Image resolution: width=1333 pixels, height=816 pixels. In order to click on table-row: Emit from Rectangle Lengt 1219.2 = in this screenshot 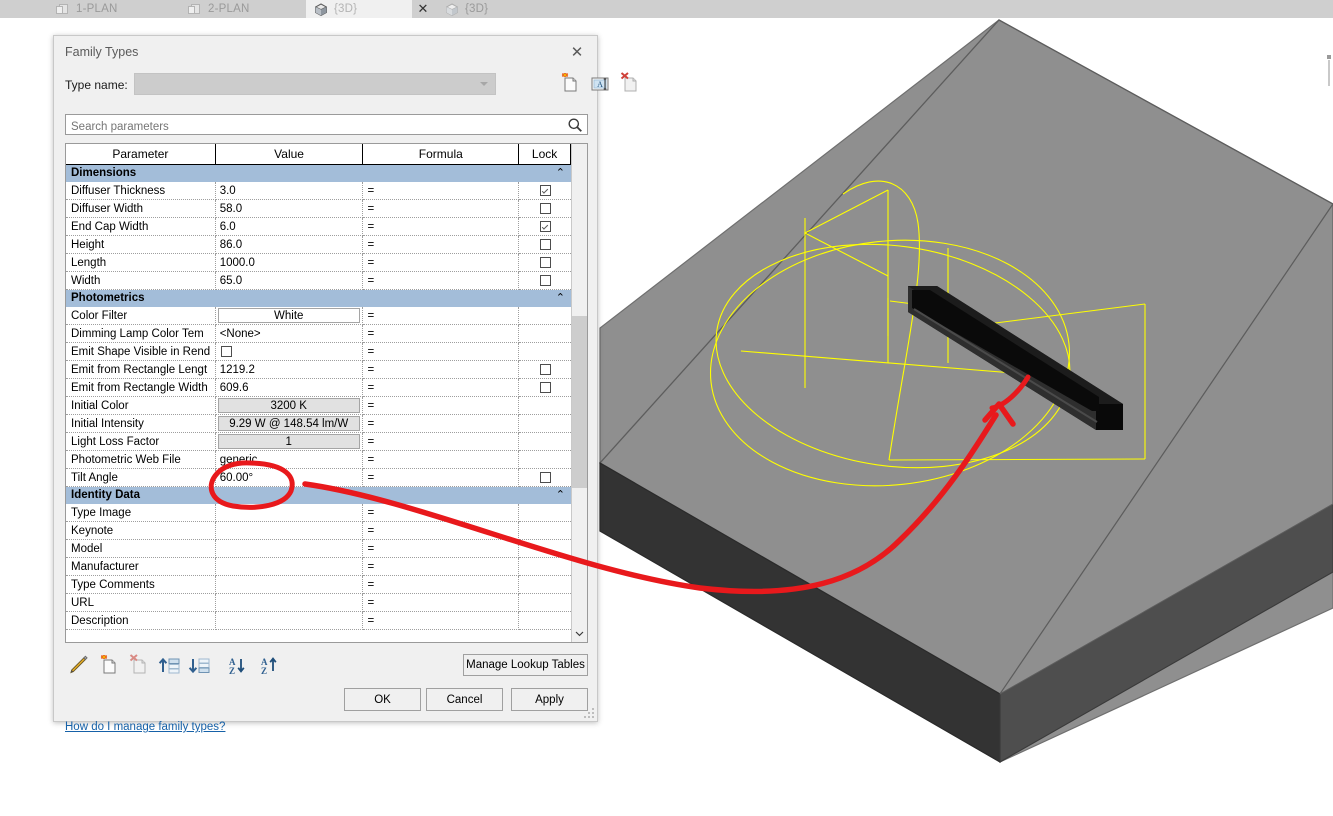, I will do `click(326, 370)`.